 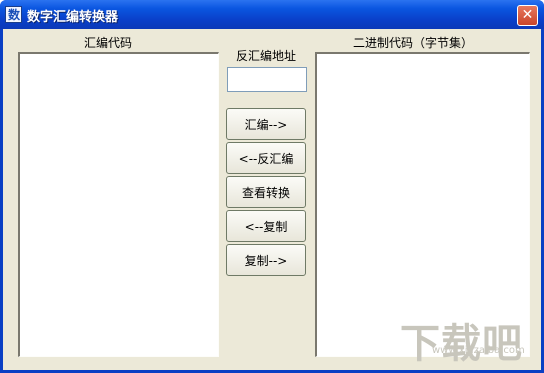 What do you see at coordinates (267, 79) in the screenshot?
I see `disassemble-address-input` at bounding box center [267, 79].